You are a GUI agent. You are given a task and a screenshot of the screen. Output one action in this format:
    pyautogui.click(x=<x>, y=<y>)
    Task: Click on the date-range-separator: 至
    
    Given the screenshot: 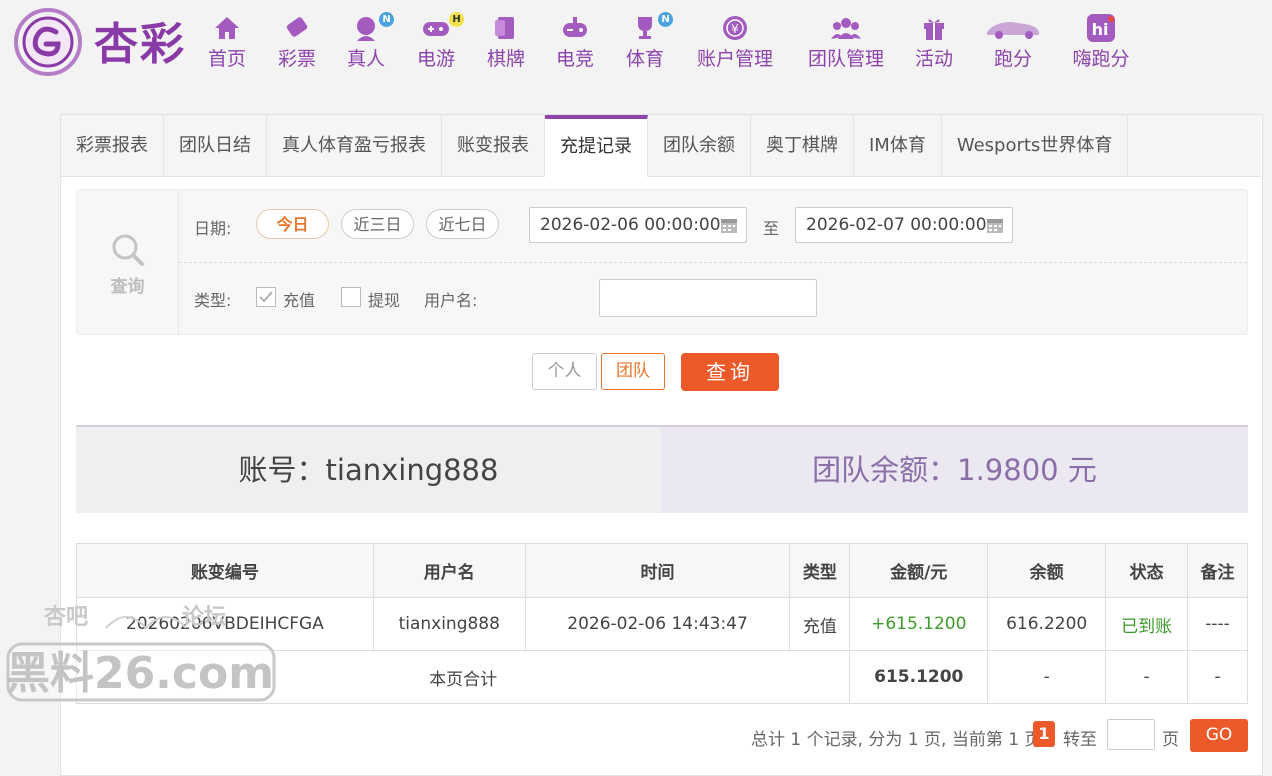 What is the action you would take?
    pyautogui.click(x=771, y=228)
    